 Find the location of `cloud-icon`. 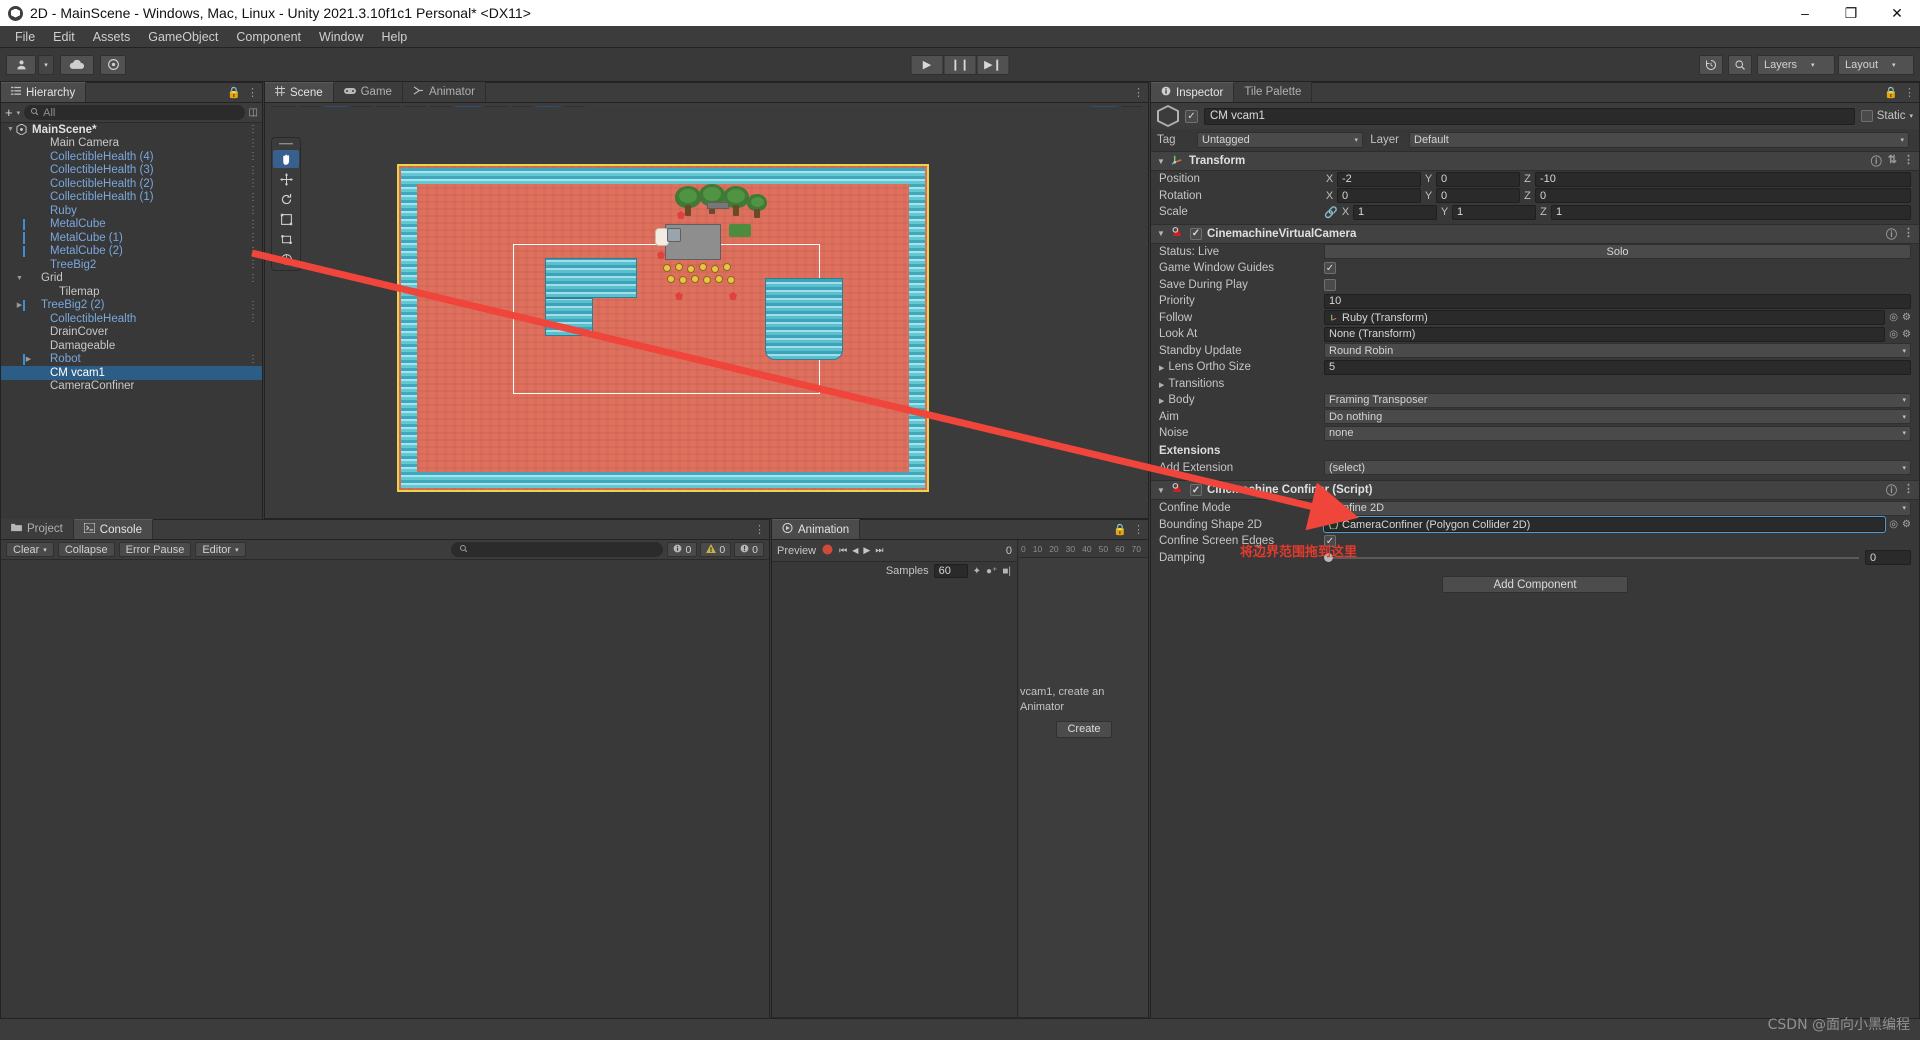

cloud-icon is located at coordinates (77, 64).